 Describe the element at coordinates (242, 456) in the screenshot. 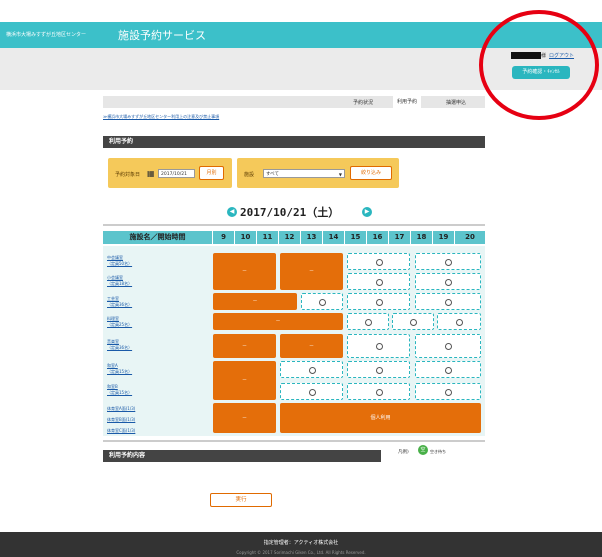

I see `section-title-reservation-content: 利用予約内容` at that location.